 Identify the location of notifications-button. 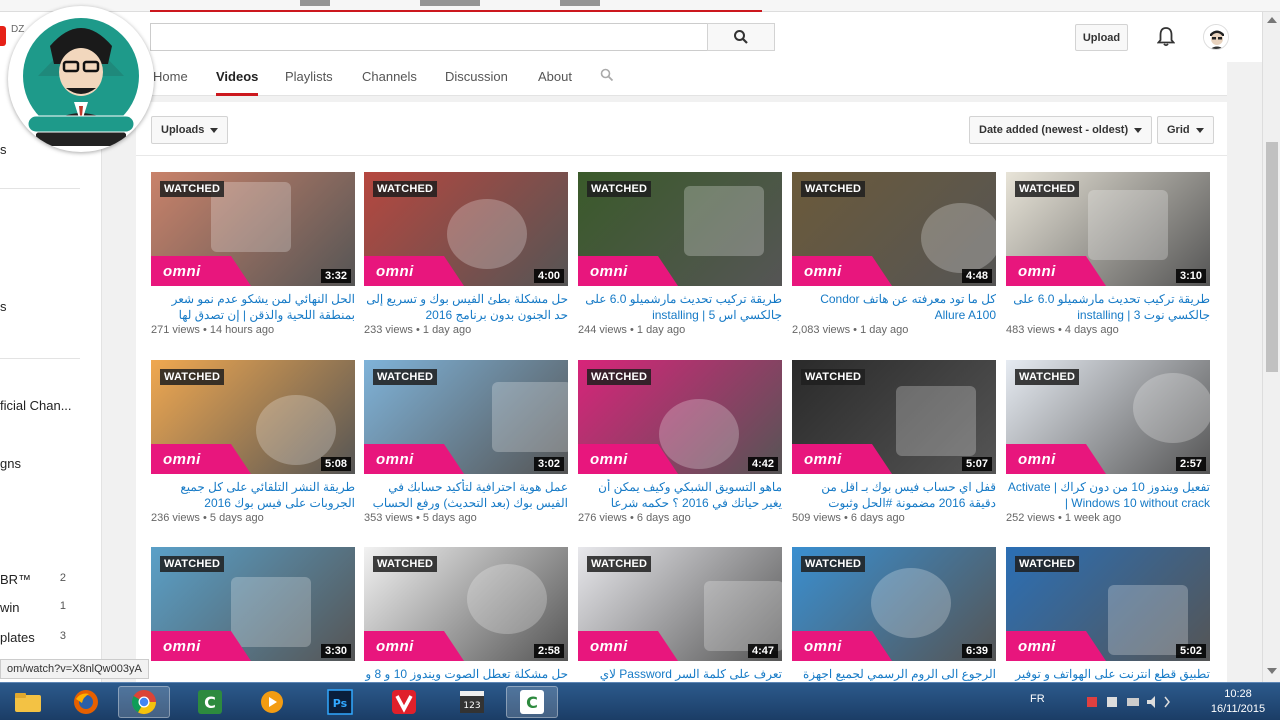
(1166, 37).